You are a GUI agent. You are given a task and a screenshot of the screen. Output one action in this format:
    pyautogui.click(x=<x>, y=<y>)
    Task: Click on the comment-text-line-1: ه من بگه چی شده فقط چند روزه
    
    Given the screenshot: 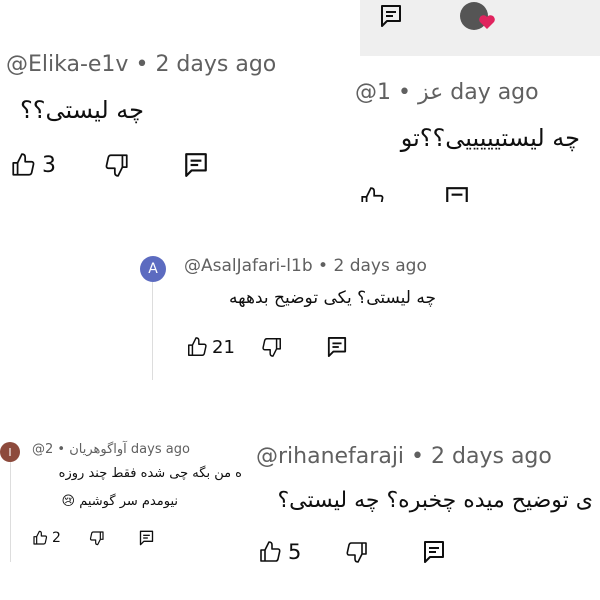 What is the action you would take?
    pyautogui.click(x=150, y=473)
    